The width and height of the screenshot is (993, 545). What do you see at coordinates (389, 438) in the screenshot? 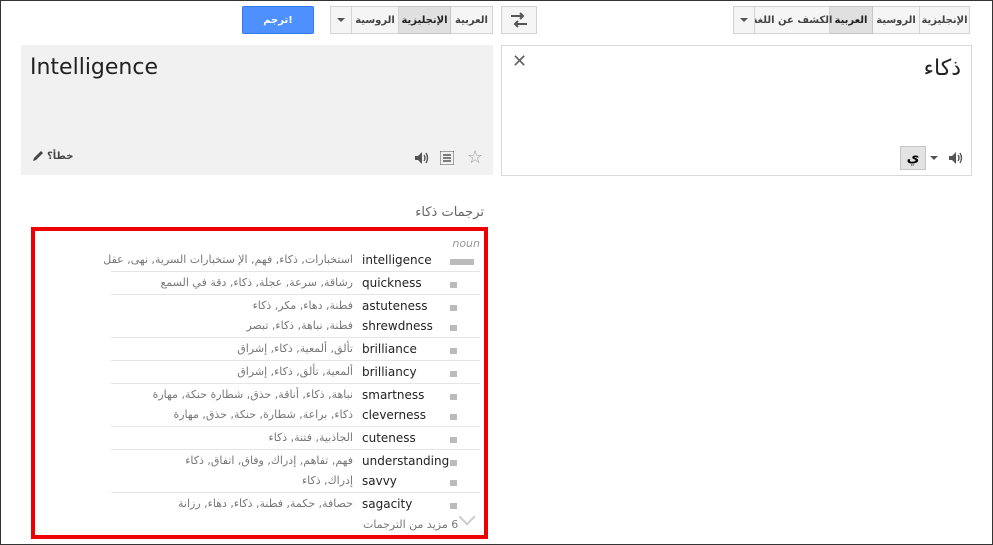
I see `dict-term: cuteness` at bounding box center [389, 438].